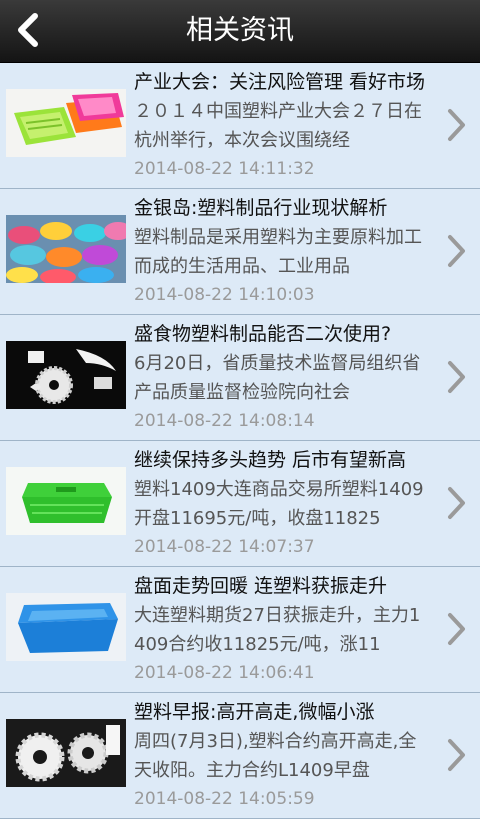  Describe the element at coordinates (270, 460) in the screenshot. I see `news-title: 继续保持多头趋势 后市有望新高` at that location.